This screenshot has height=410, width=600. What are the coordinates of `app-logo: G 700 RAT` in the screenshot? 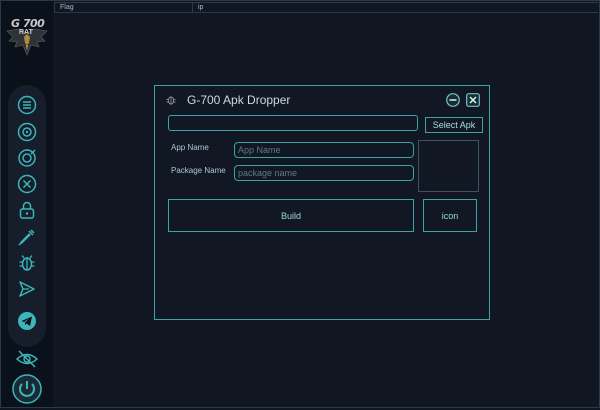 It's located at (27, 38).